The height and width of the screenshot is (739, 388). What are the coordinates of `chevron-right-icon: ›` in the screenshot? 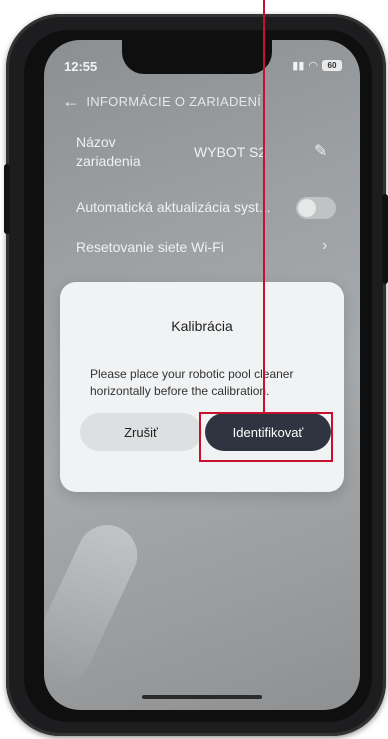 It's located at (324, 246).